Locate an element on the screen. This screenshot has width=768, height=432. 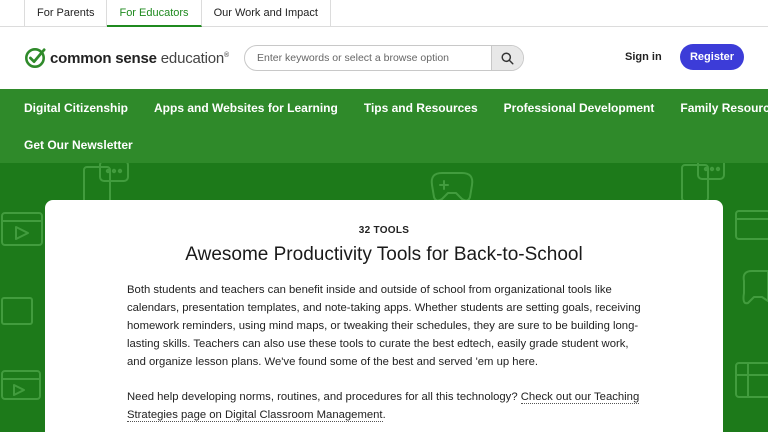
nav-get-our-newsletter: Get Our Newsletter is located at coordinates (78, 145).